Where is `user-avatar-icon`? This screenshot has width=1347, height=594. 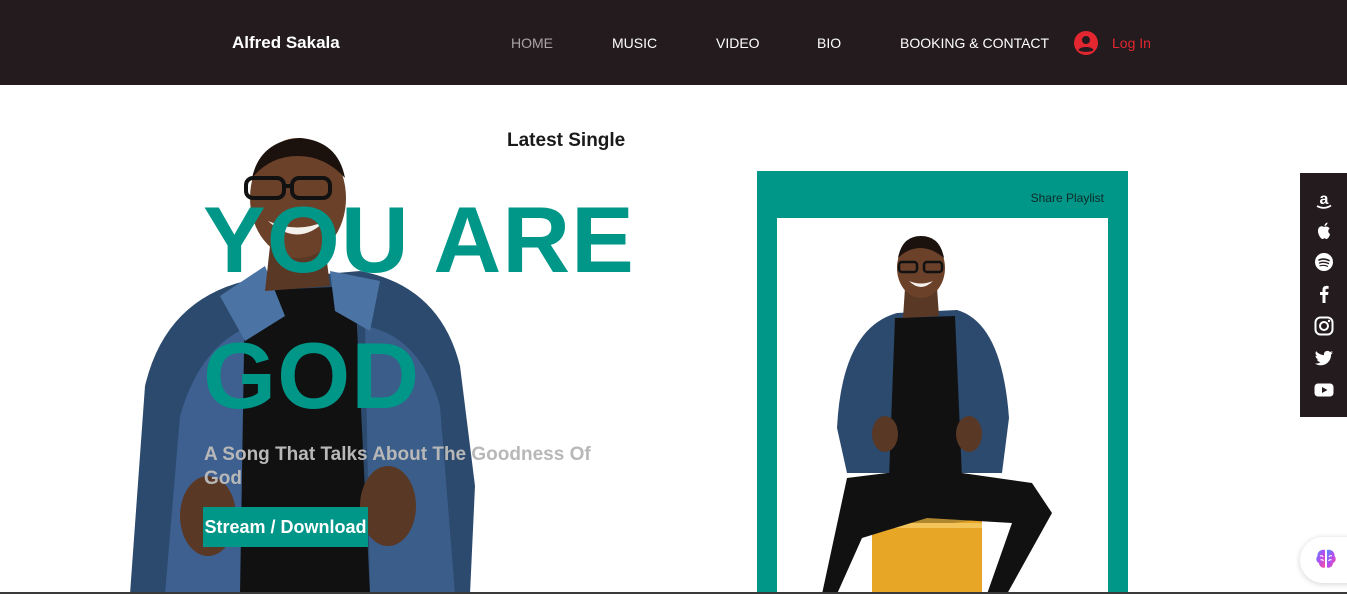
user-avatar-icon is located at coordinates (1086, 43).